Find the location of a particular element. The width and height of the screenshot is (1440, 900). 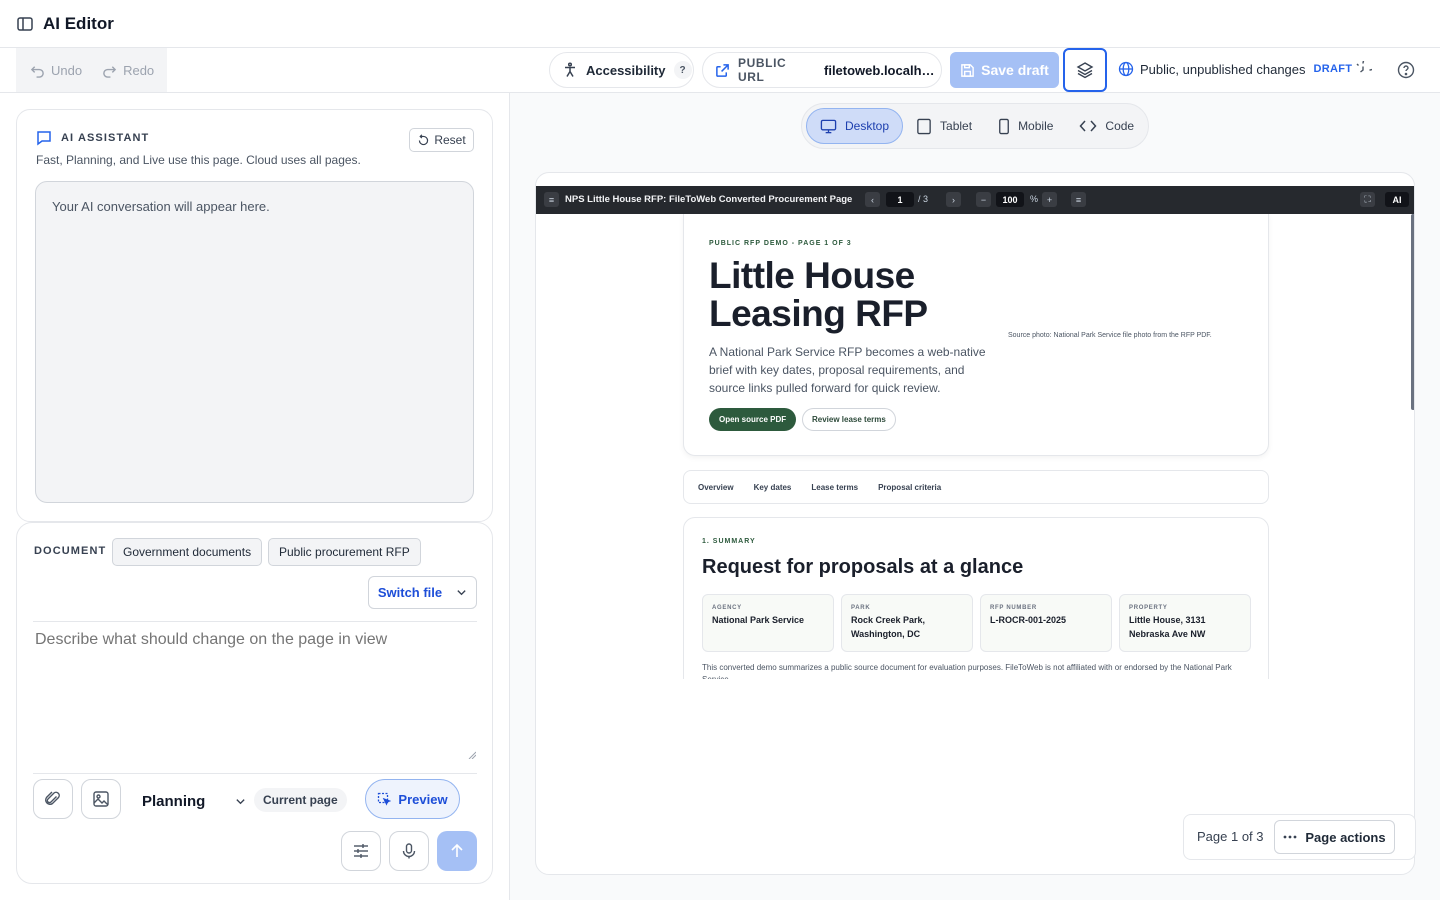

ai-assistant-heading: AI ASSISTANT is located at coordinates (92, 138).